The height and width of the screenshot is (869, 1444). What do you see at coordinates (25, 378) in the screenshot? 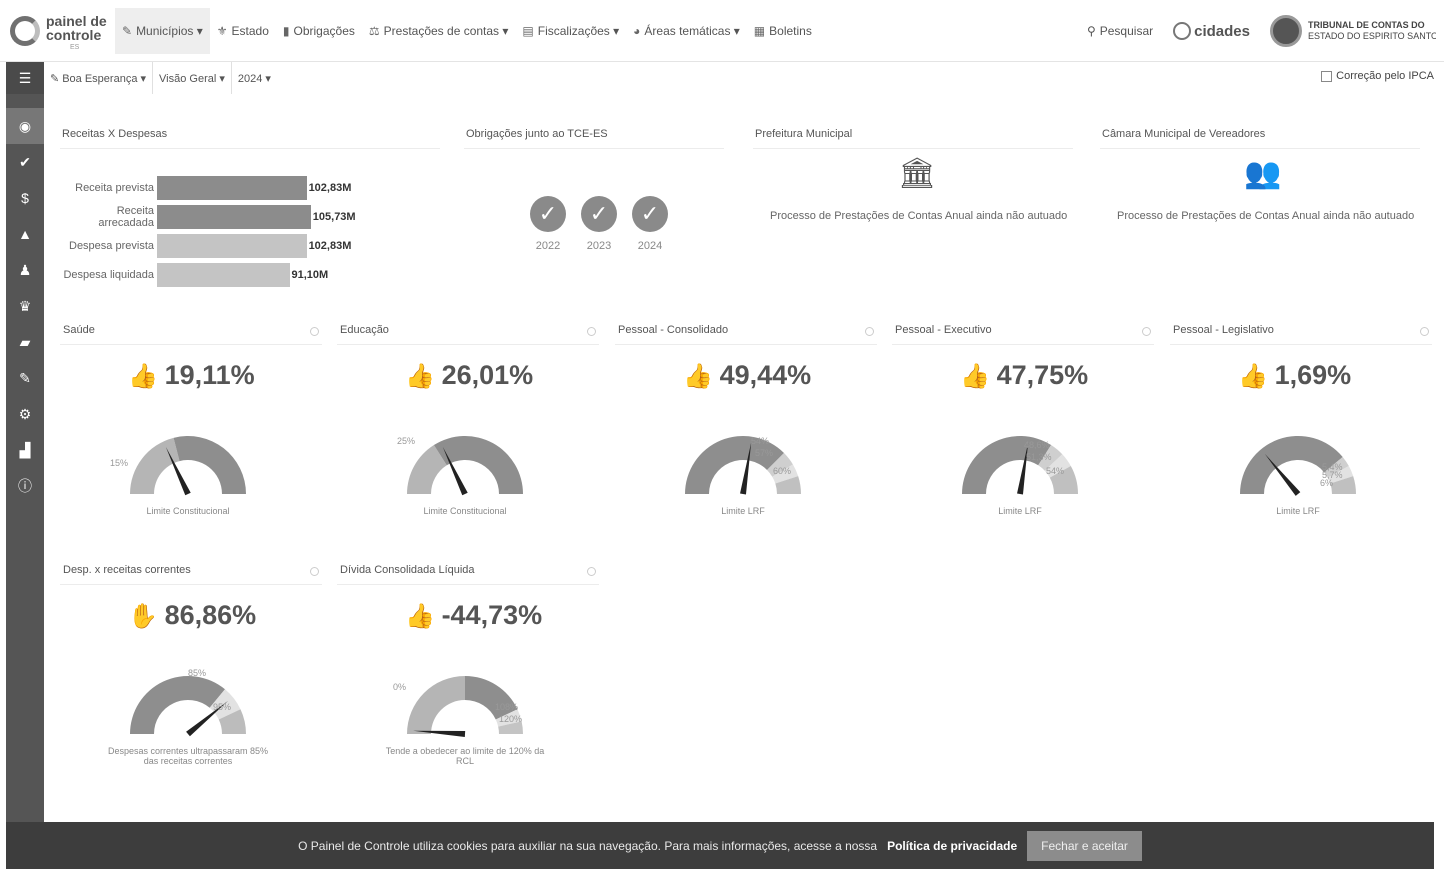
I see `edit-icon: ✎` at bounding box center [25, 378].